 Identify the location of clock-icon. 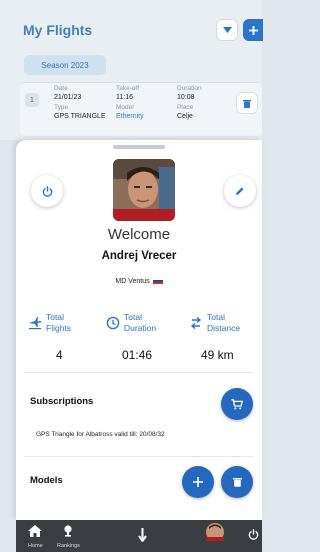
(113, 323).